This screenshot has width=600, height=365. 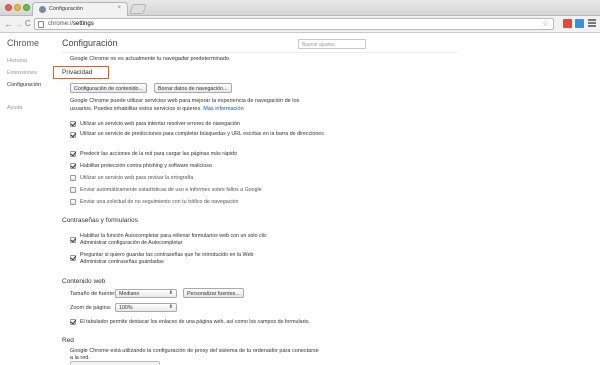 What do you see at coordinates (73, 178) in the screenshot?
I see `checkbox-spelling` at bounding box center [73, 178].